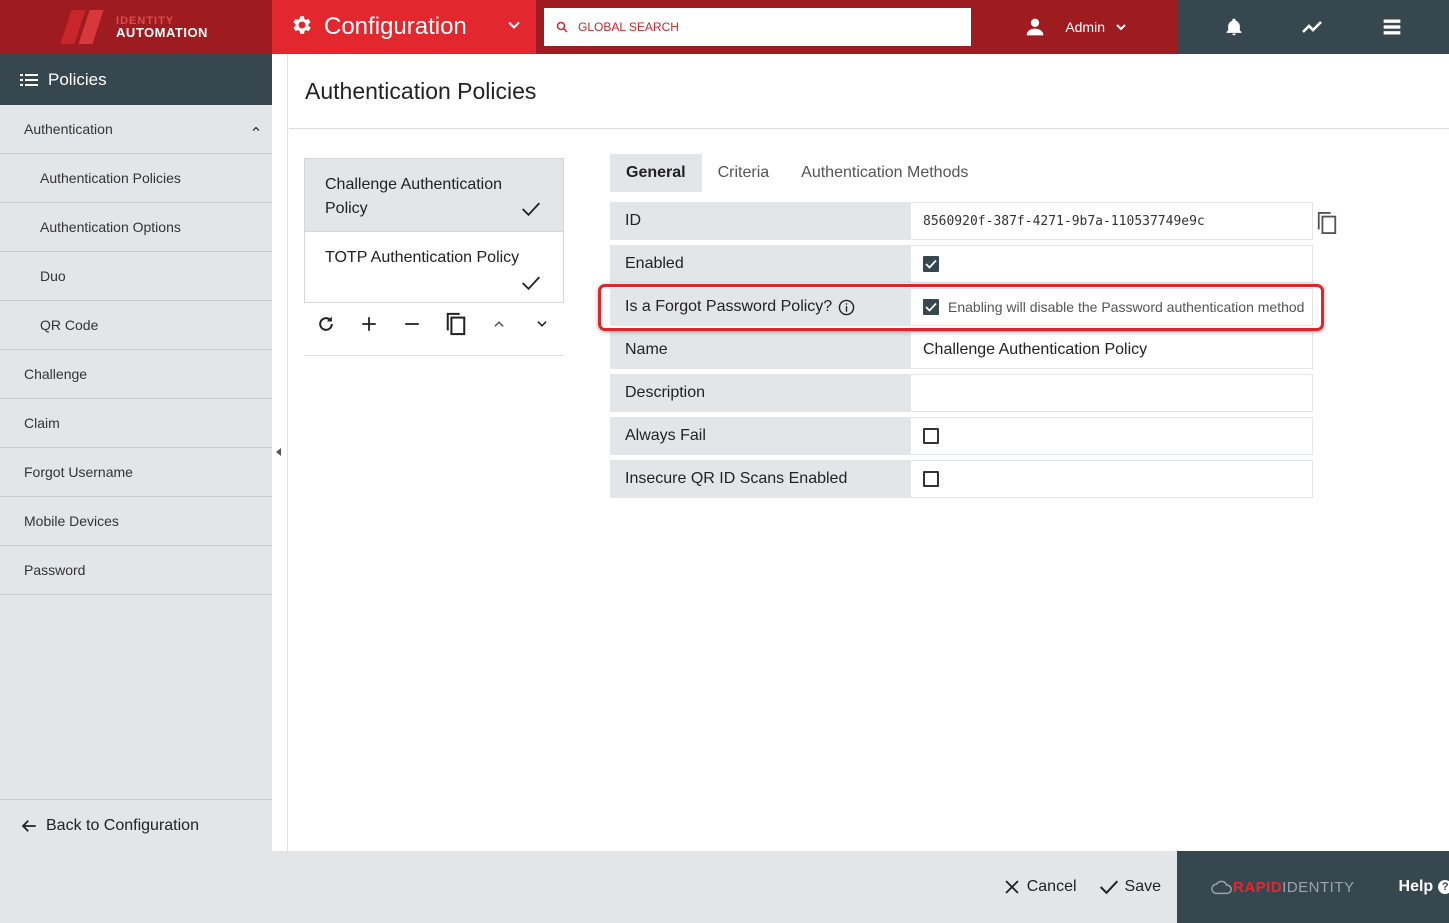 The image size is (1449, 923). I want to click on field-label: ID, so click(760, 221).